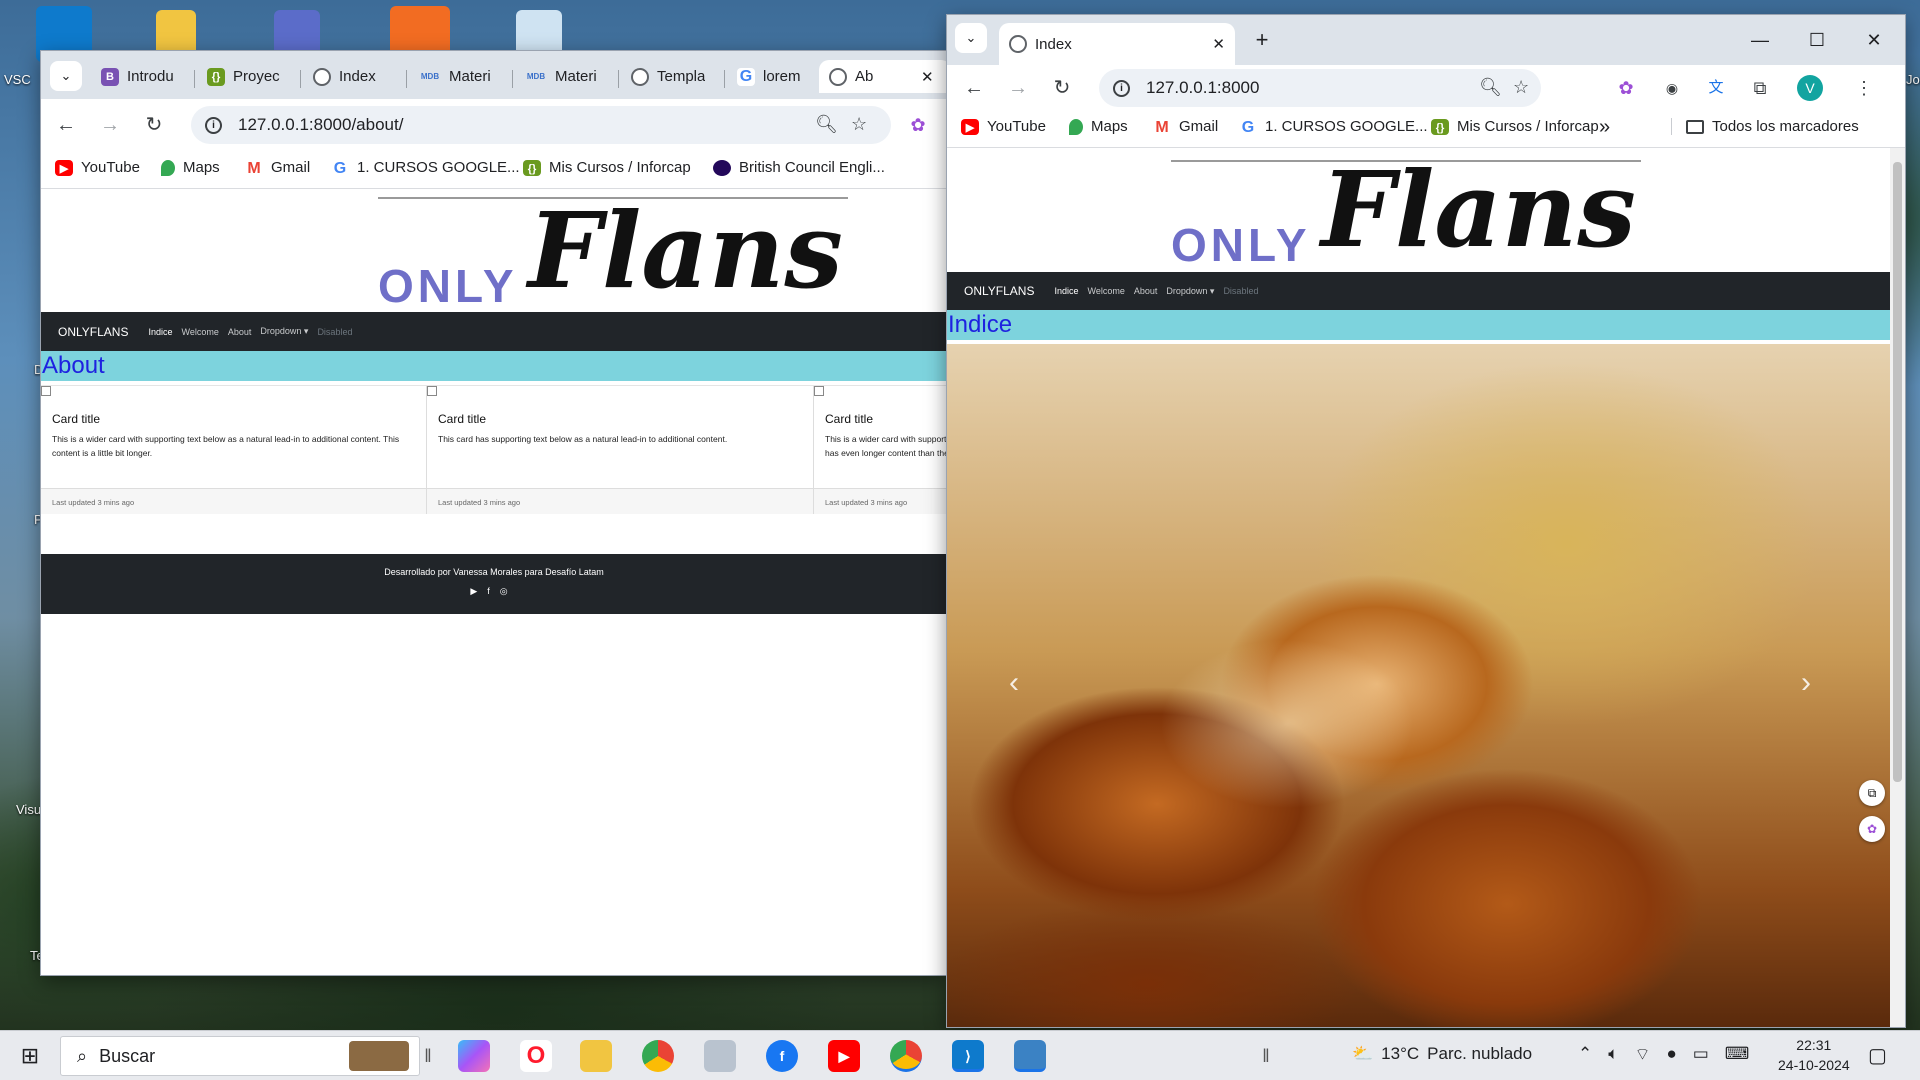 The width and height of the screenshot is (1920, 1080). I want to click on tab-template: Templa, so click(671, 76).